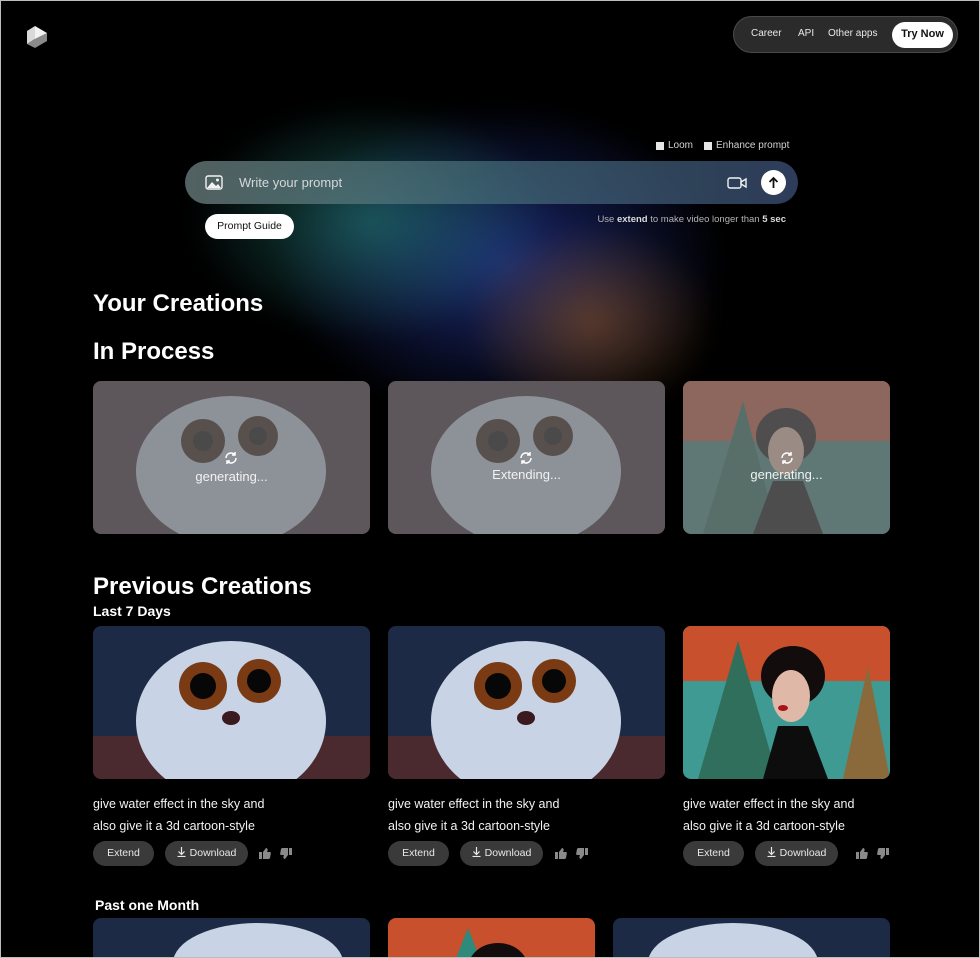 The image size is (980, 958). I want to click on loom-label: Loom, so click(681, 145).